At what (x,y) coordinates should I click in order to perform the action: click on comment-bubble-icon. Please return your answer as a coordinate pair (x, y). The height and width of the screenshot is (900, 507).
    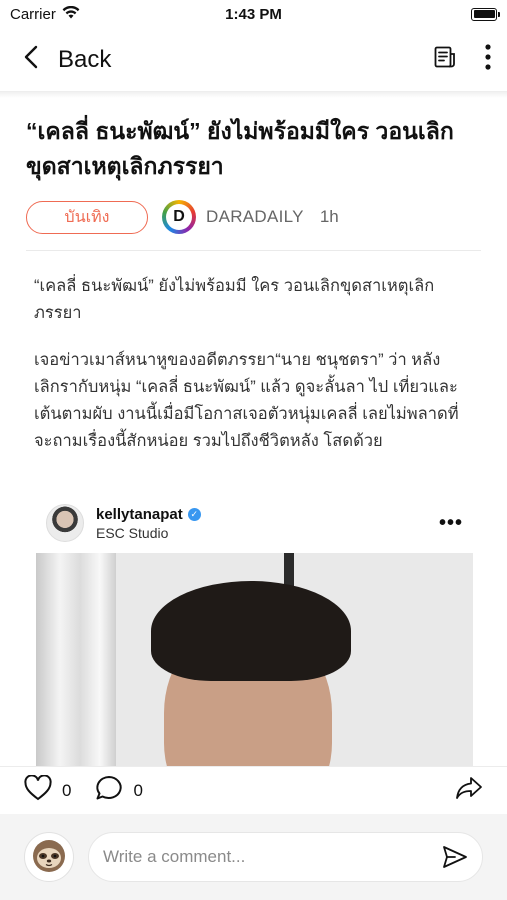
    Looking at the image, I should click on (109, 790).